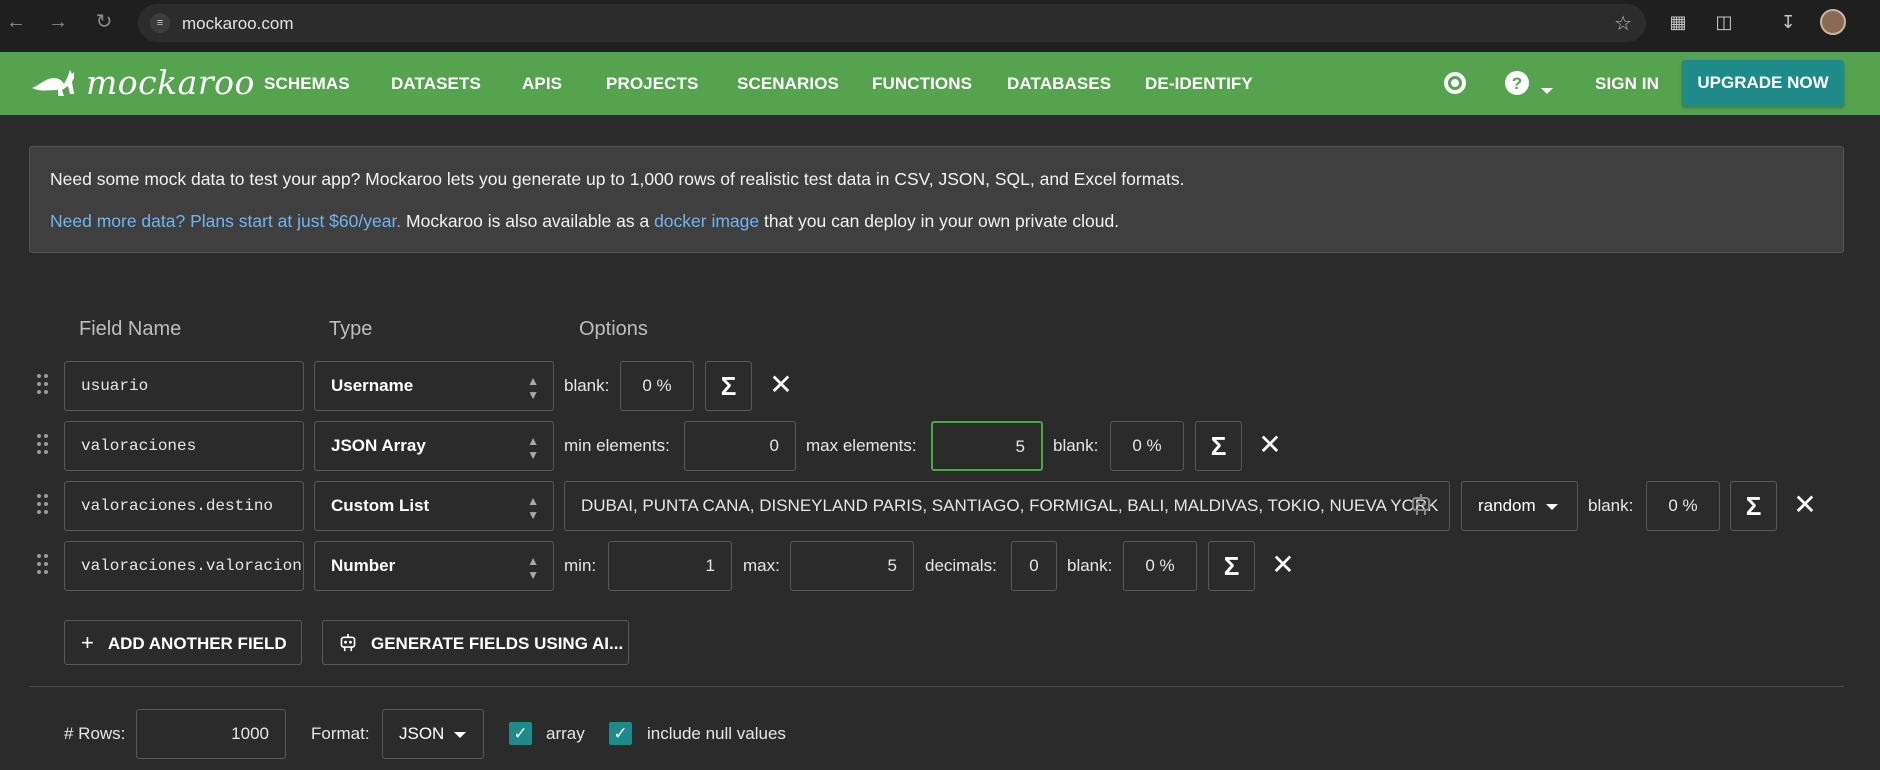  Describe the element at coordinates (852, 566) in the screenshot. I see `max-input: 5` at that location.